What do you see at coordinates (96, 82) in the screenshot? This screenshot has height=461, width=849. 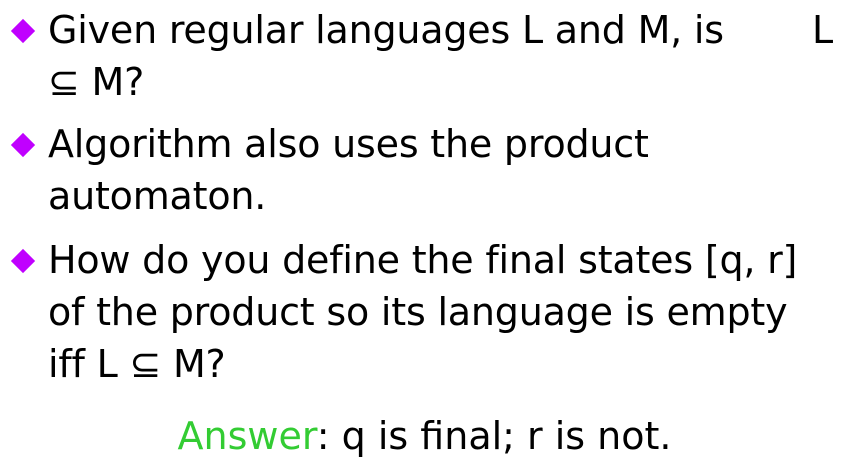 I see `bullet-1-line-2: ⊆ M?` at bounding box center [96, 82].